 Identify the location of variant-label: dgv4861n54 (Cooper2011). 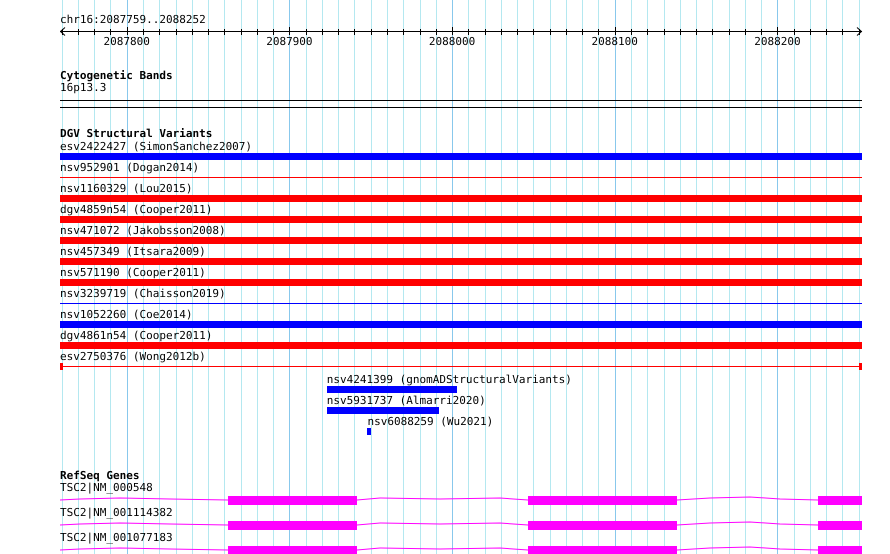
(136, 336).